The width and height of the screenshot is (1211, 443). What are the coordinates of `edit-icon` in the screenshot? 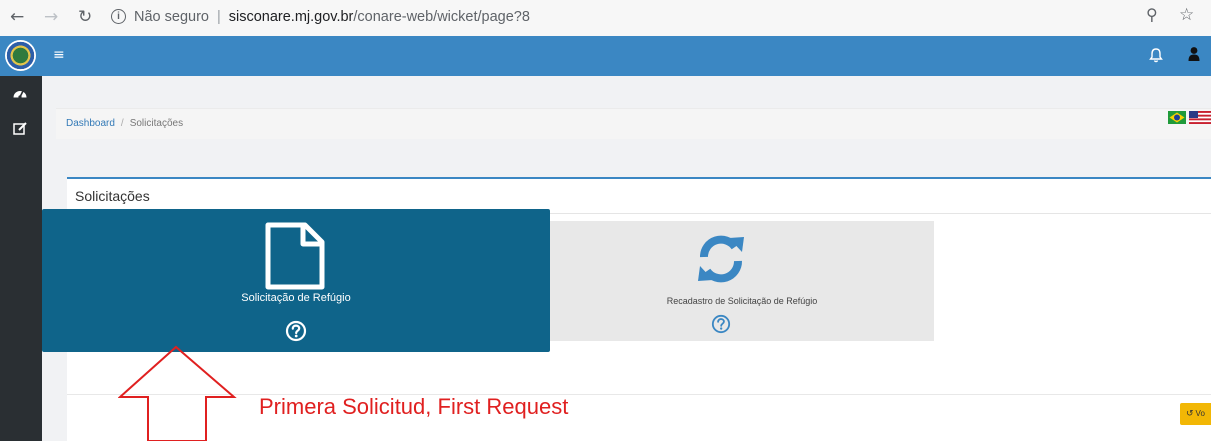 It's located at (20, 128).